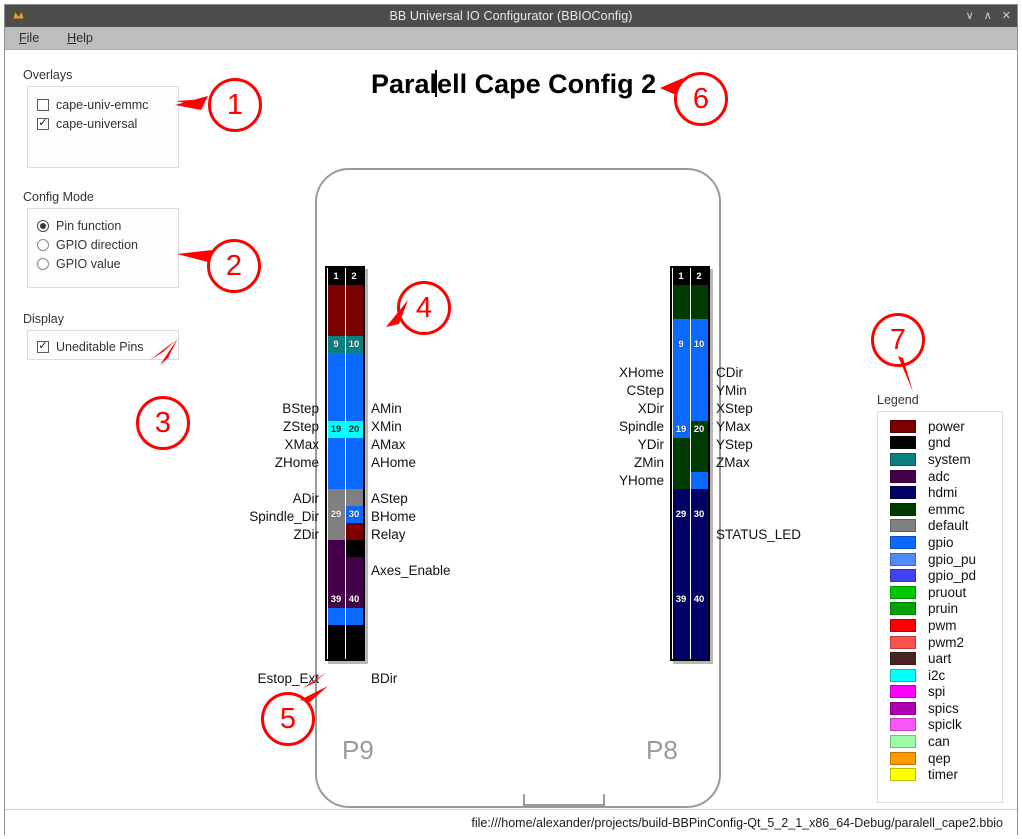 This screenshot has height=839, width=1022. Describe the element at coordinates (336, 599) in the screenshot. I see `pin-cell-left: 39` at that location.